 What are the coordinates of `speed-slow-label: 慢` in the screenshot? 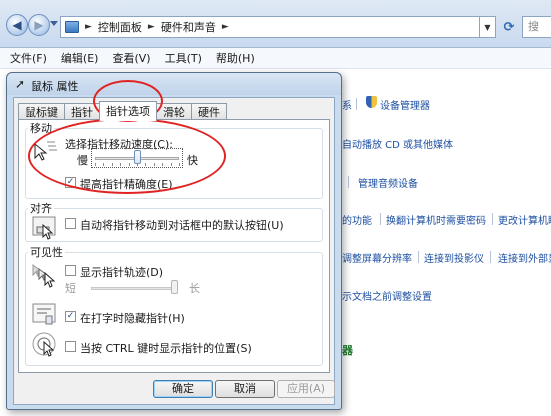 It's located at (82, 160).